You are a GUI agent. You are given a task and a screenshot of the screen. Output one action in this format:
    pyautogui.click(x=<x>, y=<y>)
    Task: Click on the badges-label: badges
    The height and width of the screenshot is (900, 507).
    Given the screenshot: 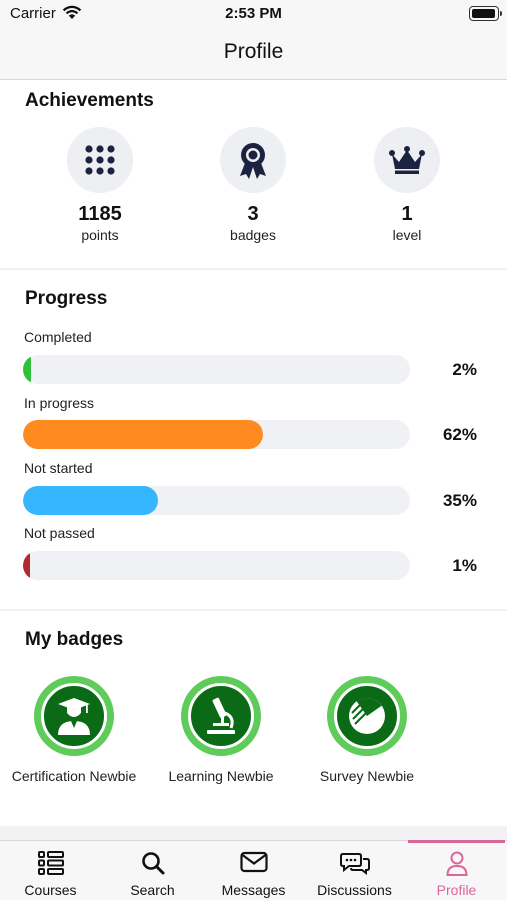 What is the action you would take?
    pyautogui.click(x=253, y=235)
    